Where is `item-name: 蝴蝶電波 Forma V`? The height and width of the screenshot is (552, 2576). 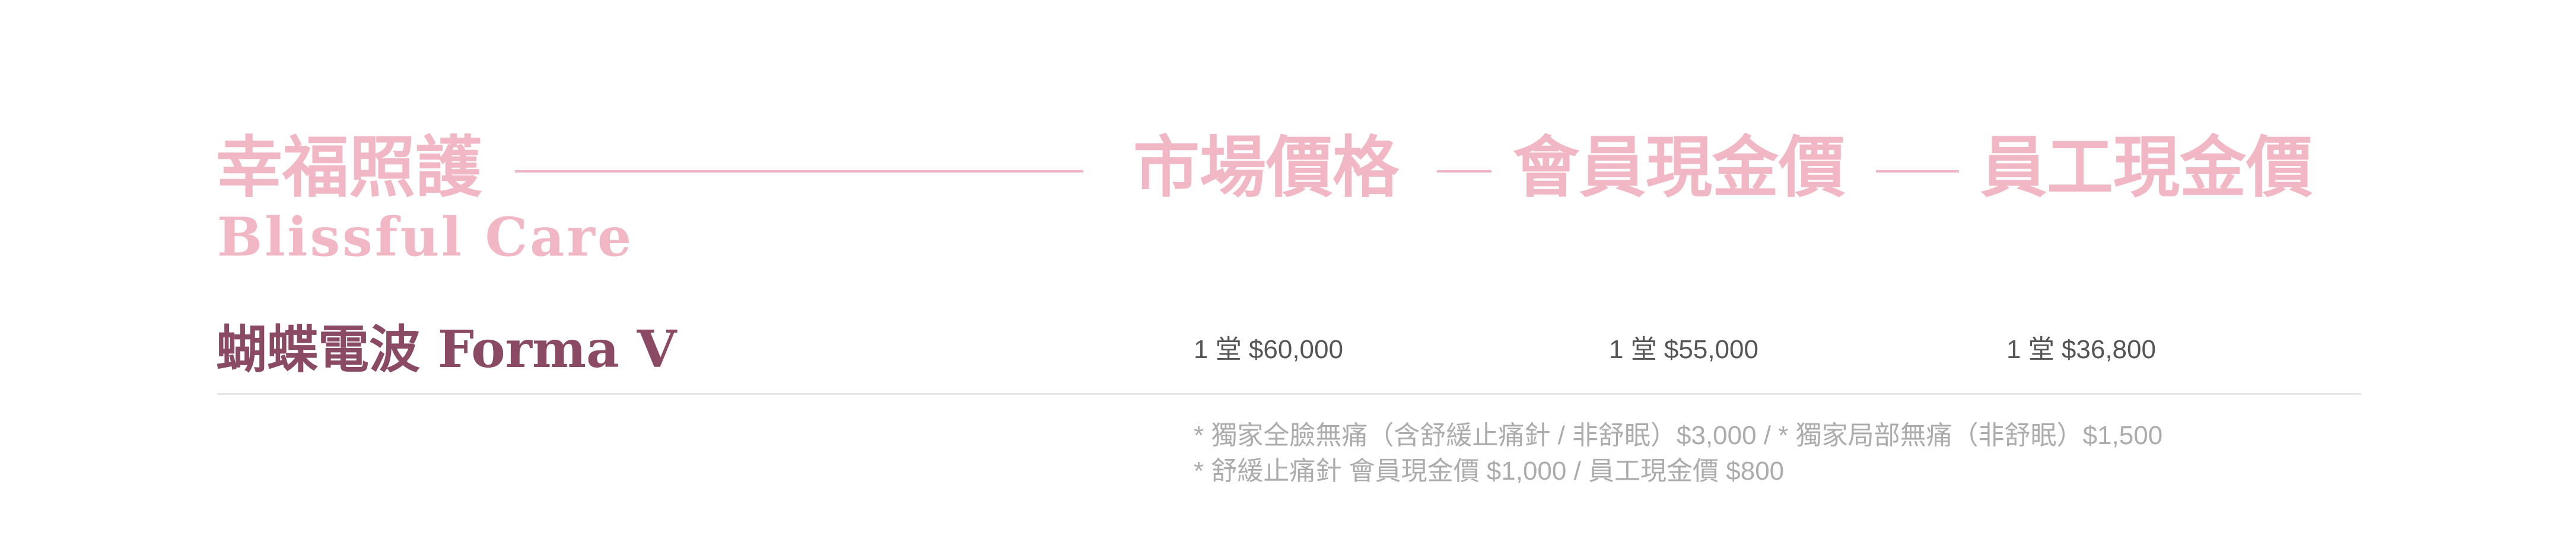
item-name: 蝴蝶電波 Forma V is located at coordinates (446, 349).